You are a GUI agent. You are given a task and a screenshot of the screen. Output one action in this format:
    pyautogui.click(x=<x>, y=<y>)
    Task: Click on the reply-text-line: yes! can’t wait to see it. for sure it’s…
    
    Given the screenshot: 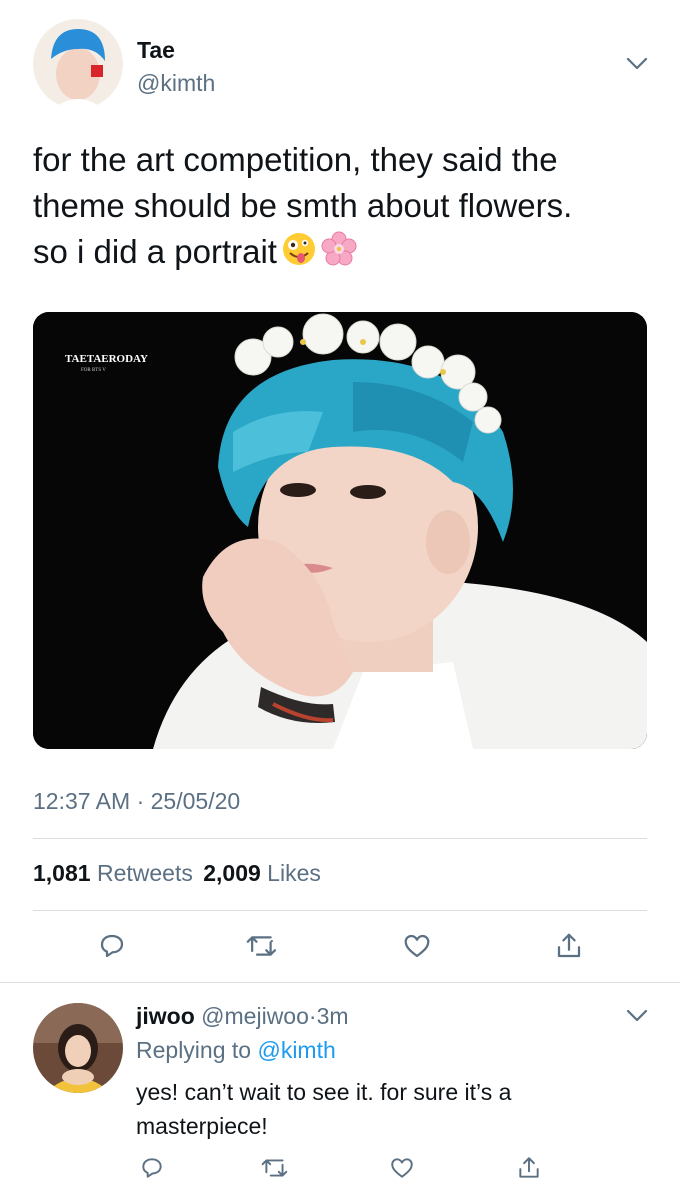 What is the action you would take?
    pyautogui.click(x=324, y=1092)
    